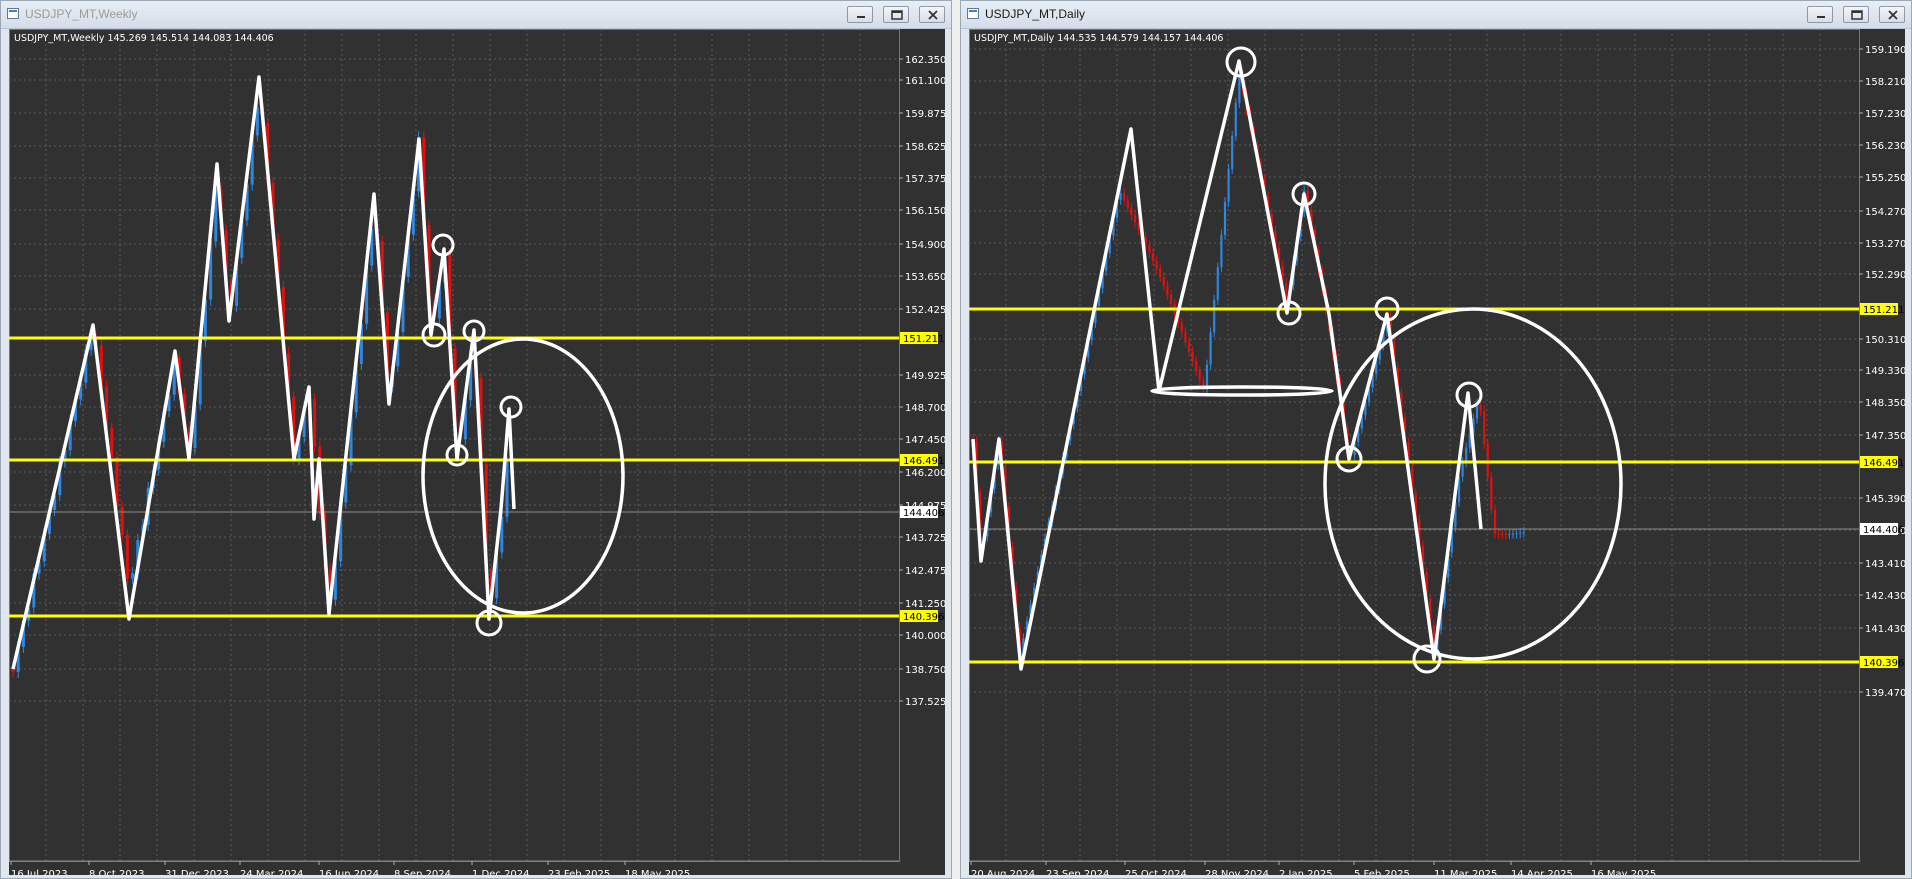 The width and height of the screenshot is (1912, 879). I want to click on price-axis-label: 143.725, so click(925, 538).